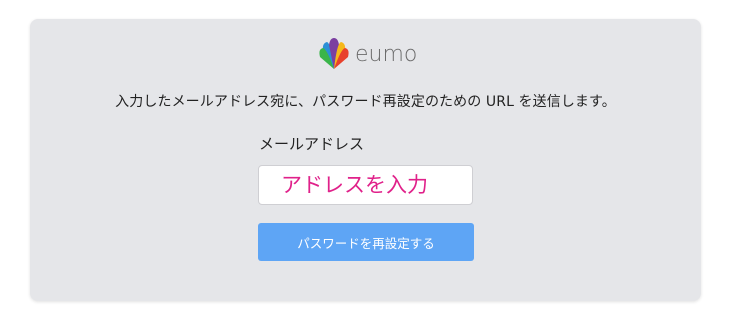 The image size is (731, 323). I want to click on email-label: メールアドレス, so click(312, 144).